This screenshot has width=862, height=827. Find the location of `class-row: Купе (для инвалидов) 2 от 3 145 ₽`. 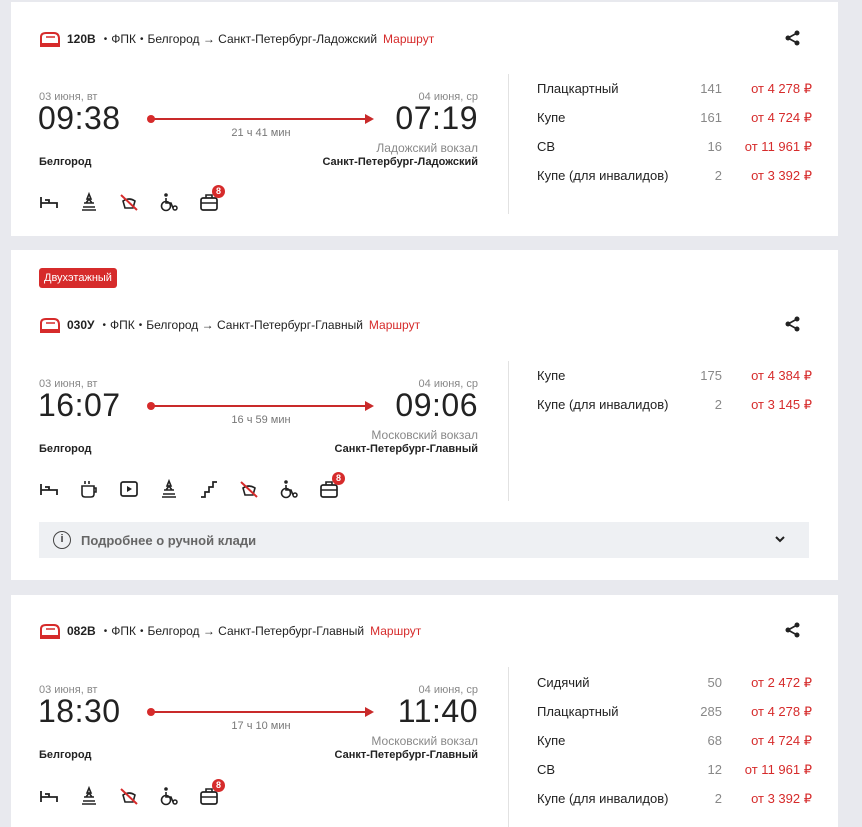

class-row: Купе (для инвалидов) 2 от 3 145 ₽ is located at coordinates (674, 411).